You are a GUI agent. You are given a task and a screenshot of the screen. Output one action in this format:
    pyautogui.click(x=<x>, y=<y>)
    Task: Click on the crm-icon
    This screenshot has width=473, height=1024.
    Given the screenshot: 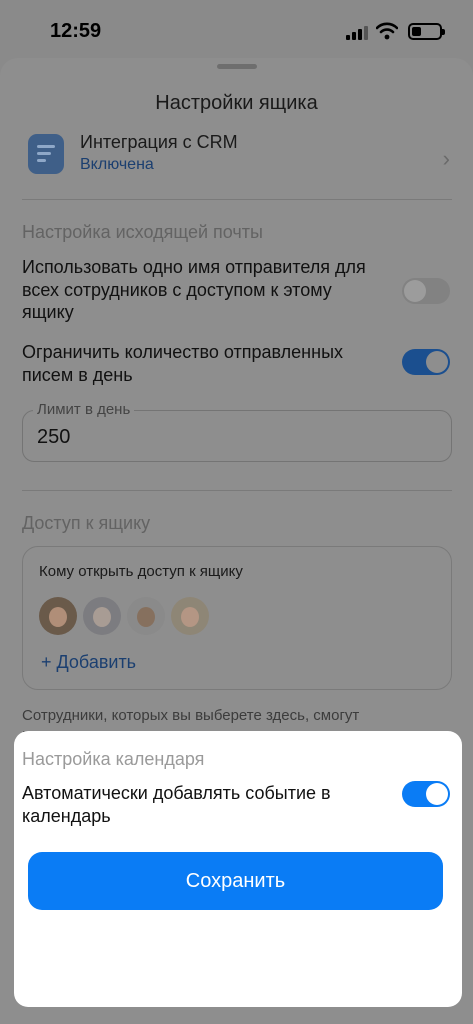 What is the action you would take?
    pyautogui.click(x=46, y=154)
    